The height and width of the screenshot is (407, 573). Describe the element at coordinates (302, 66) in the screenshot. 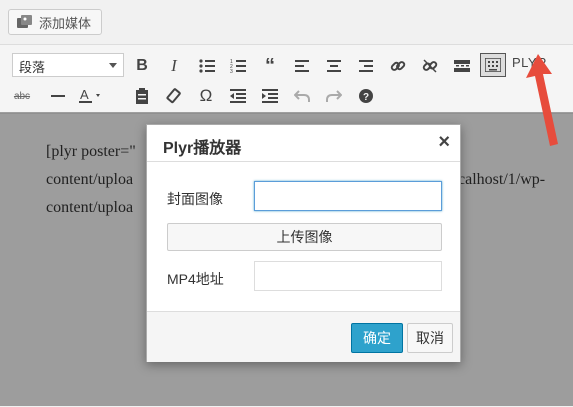

I see `align-left-icon` at that location.